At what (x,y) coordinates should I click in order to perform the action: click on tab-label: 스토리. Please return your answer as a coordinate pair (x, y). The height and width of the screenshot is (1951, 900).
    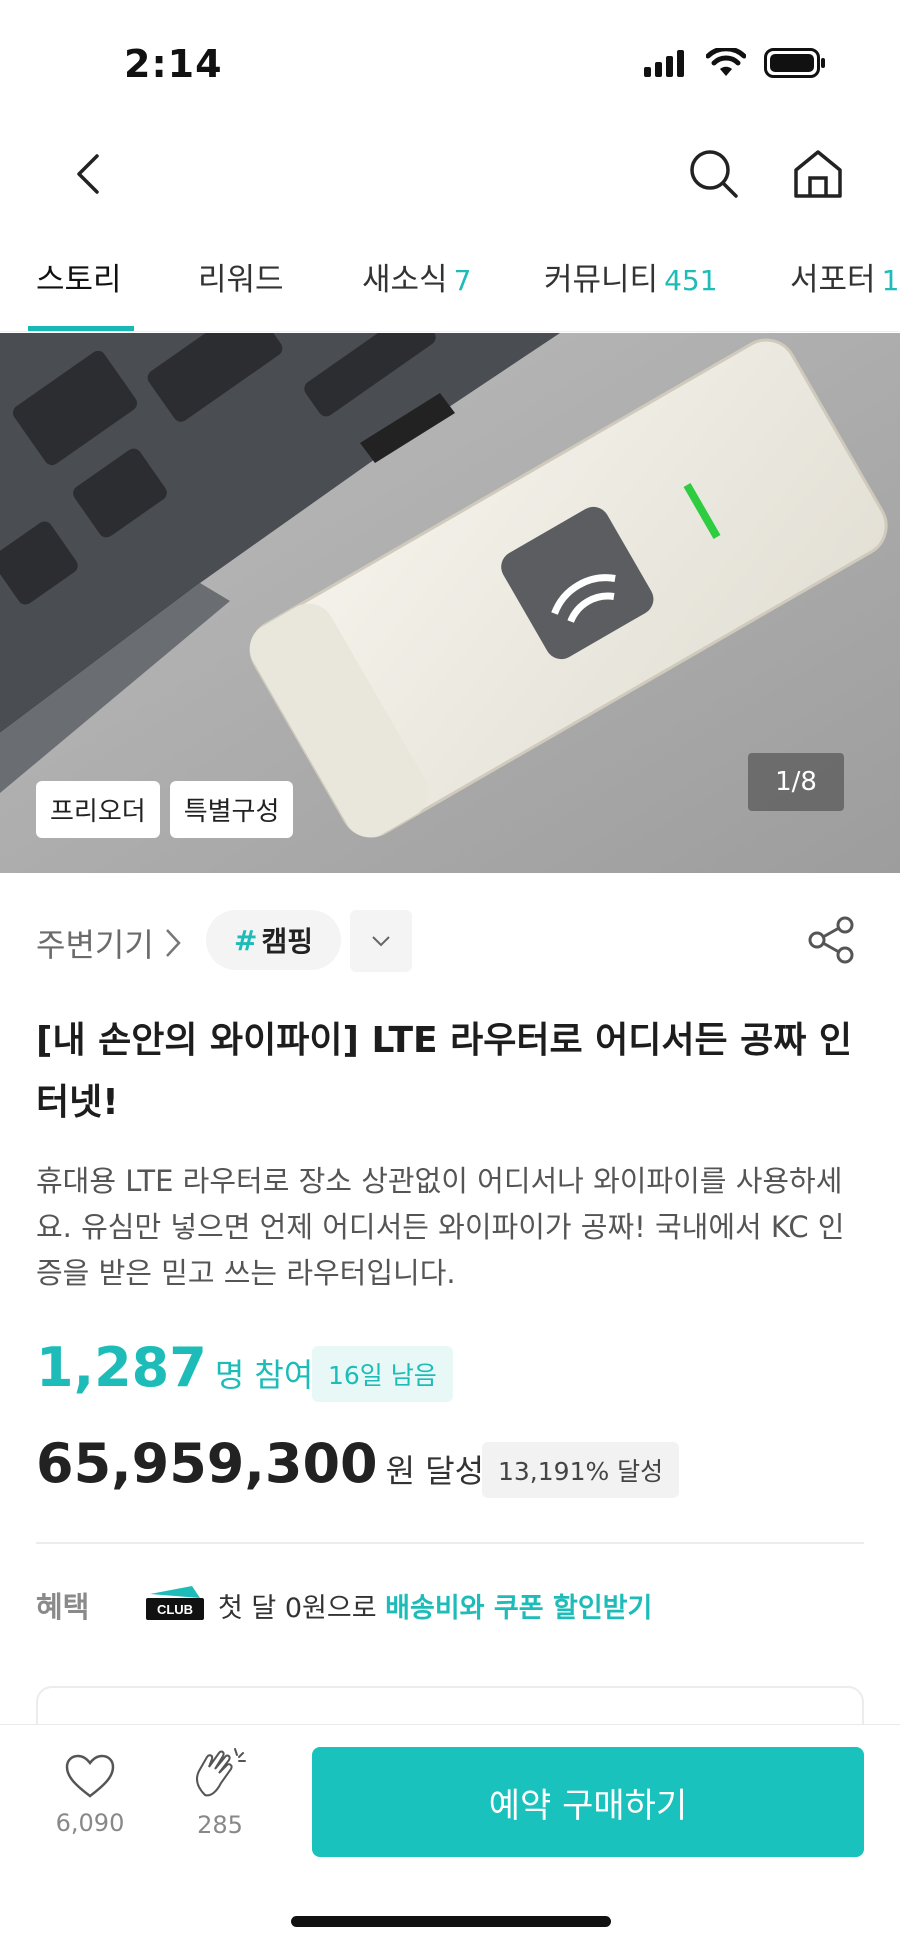
    Looking at the image, I should click on (79, 280).